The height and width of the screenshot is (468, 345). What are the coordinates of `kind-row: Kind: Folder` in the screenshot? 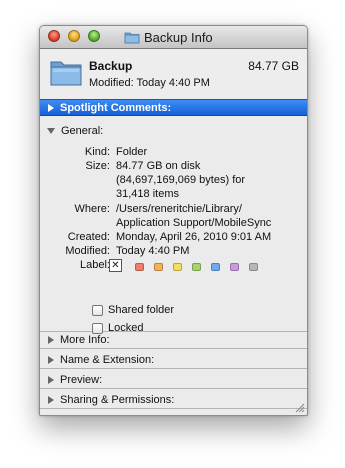 It's located at (116, 152).